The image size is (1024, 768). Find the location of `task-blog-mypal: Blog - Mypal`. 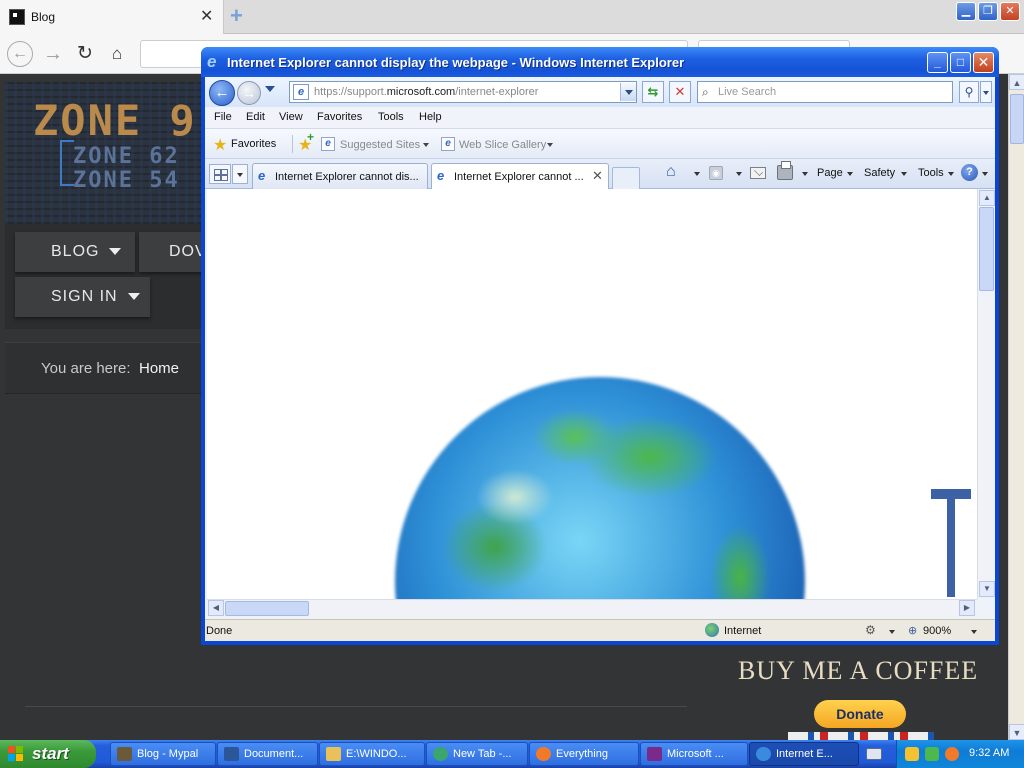

task-blog-mypal: Blog - Mypal is located at coordinates (163, 754).